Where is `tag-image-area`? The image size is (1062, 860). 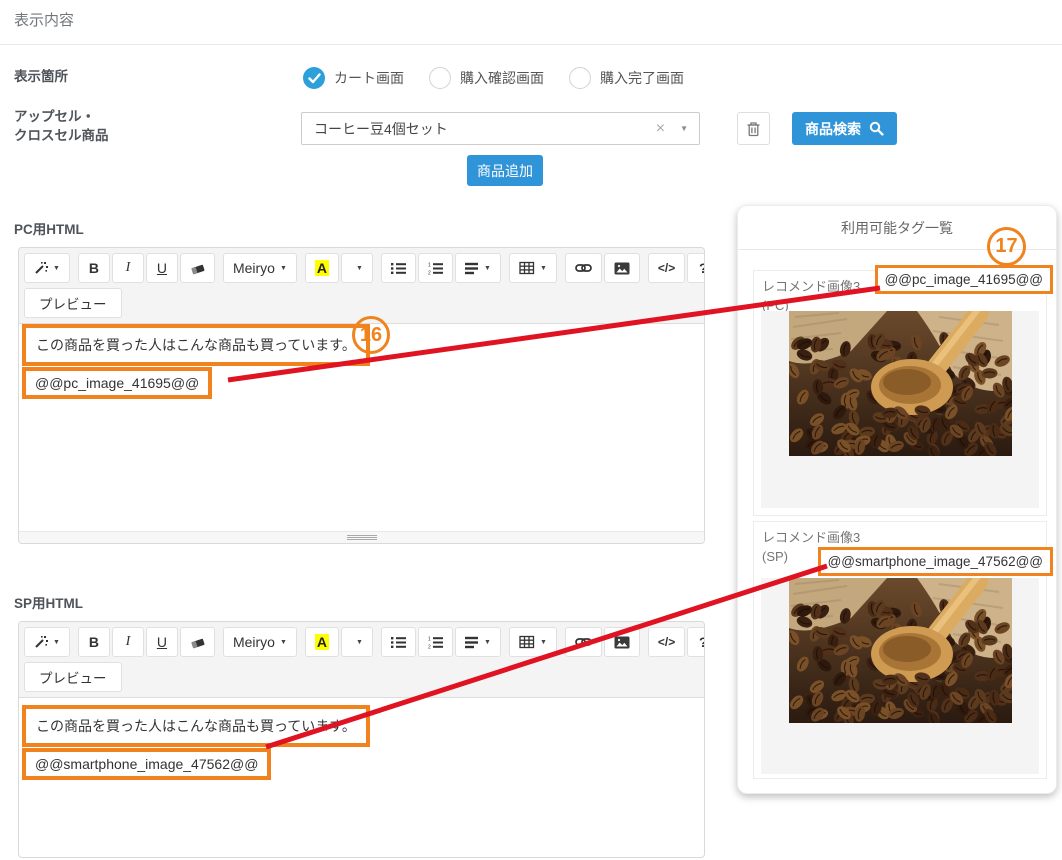
tag-image-area is located at coordinates (900, 409).